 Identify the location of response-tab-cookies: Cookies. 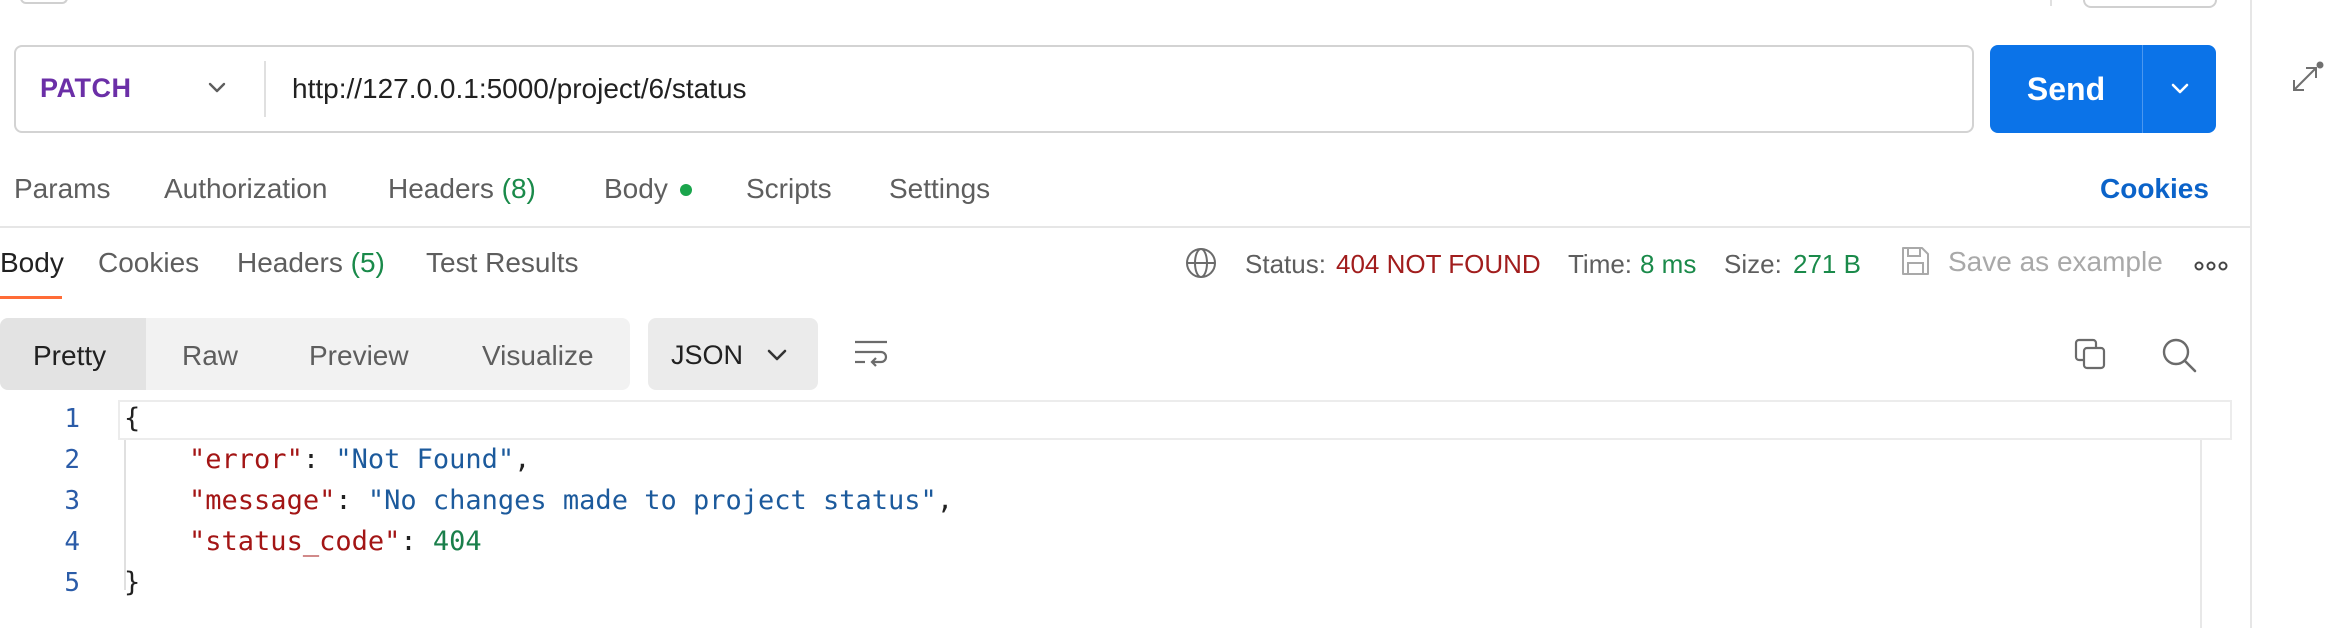
(148, 263).